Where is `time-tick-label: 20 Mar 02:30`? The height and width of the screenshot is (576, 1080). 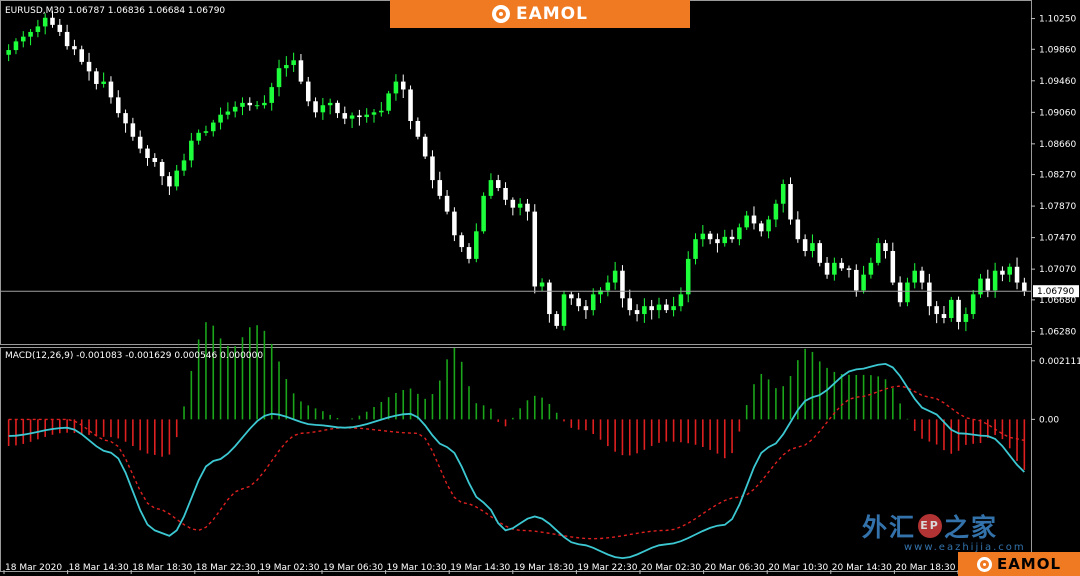
time-tick-label: 20 Mar 02:30 is located at coordinates (671, 568).